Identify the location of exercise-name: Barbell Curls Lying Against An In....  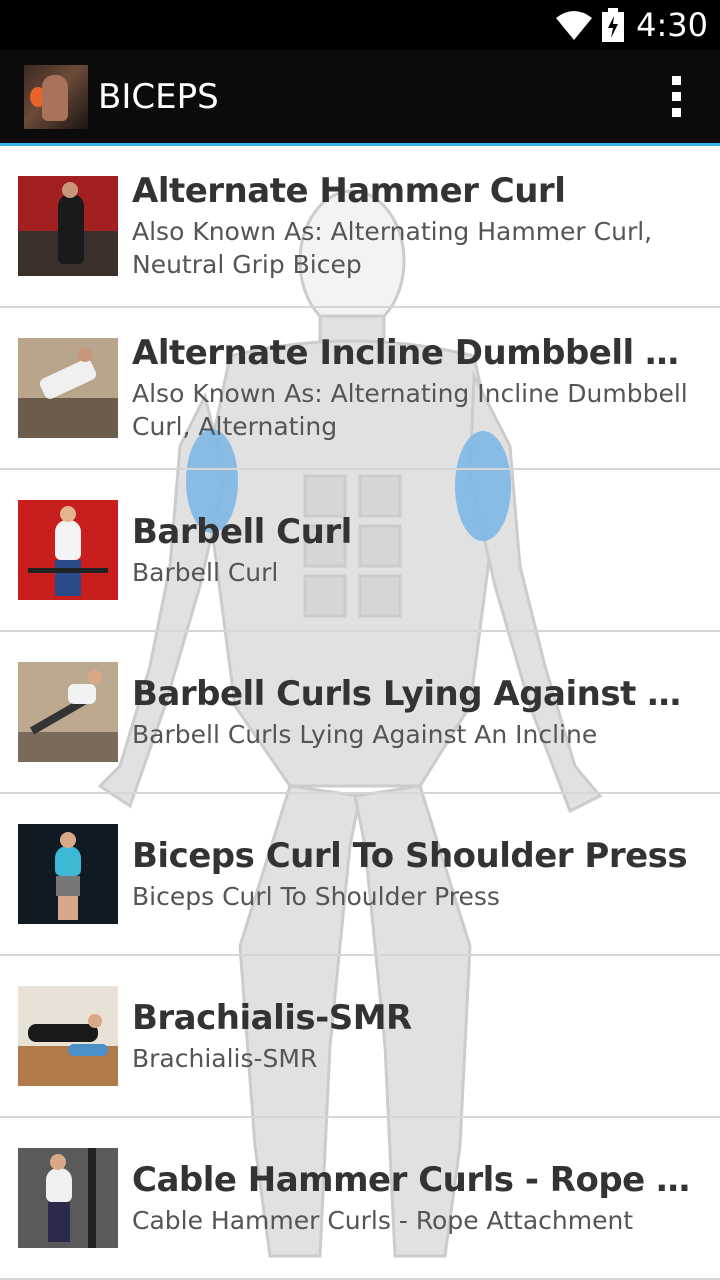
(417, 693).